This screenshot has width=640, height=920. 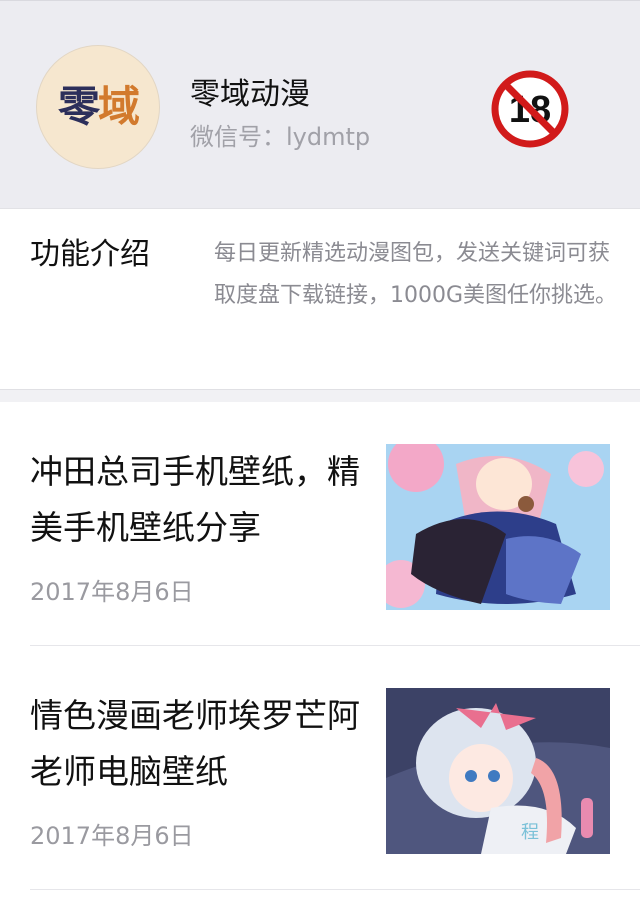 I want to click on account-name: 零域动漫, so click(x=250, y=94).